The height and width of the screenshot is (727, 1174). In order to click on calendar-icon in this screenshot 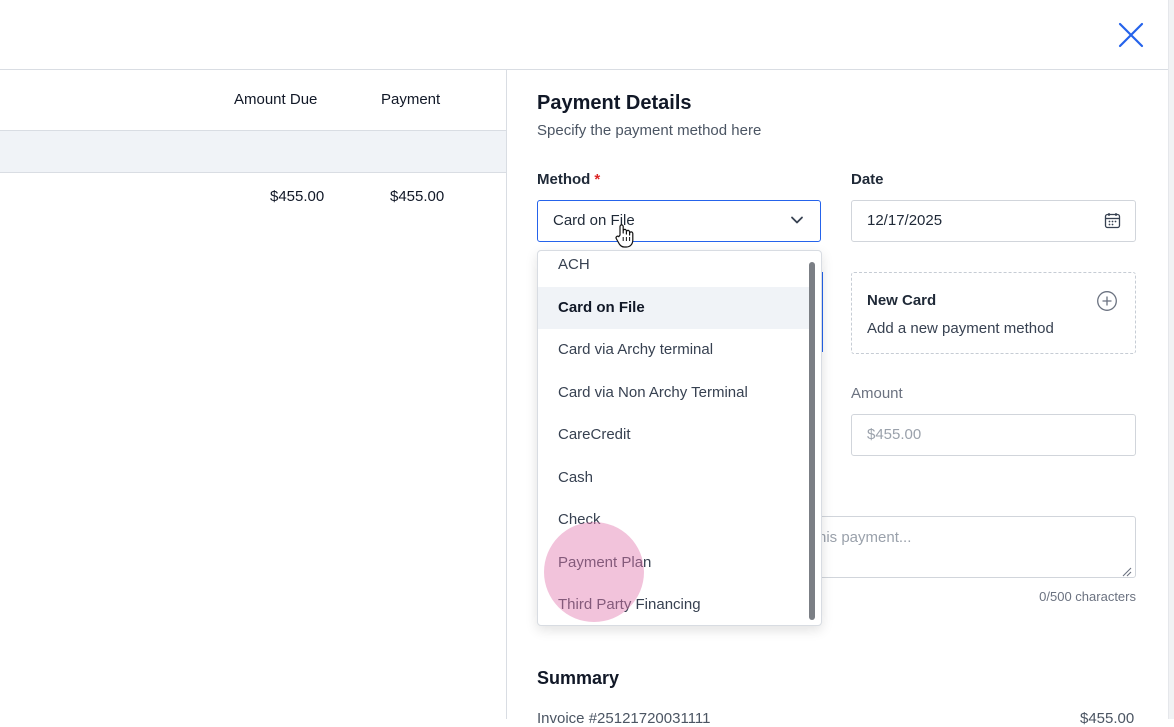, I will do `click(1112, 220)`.